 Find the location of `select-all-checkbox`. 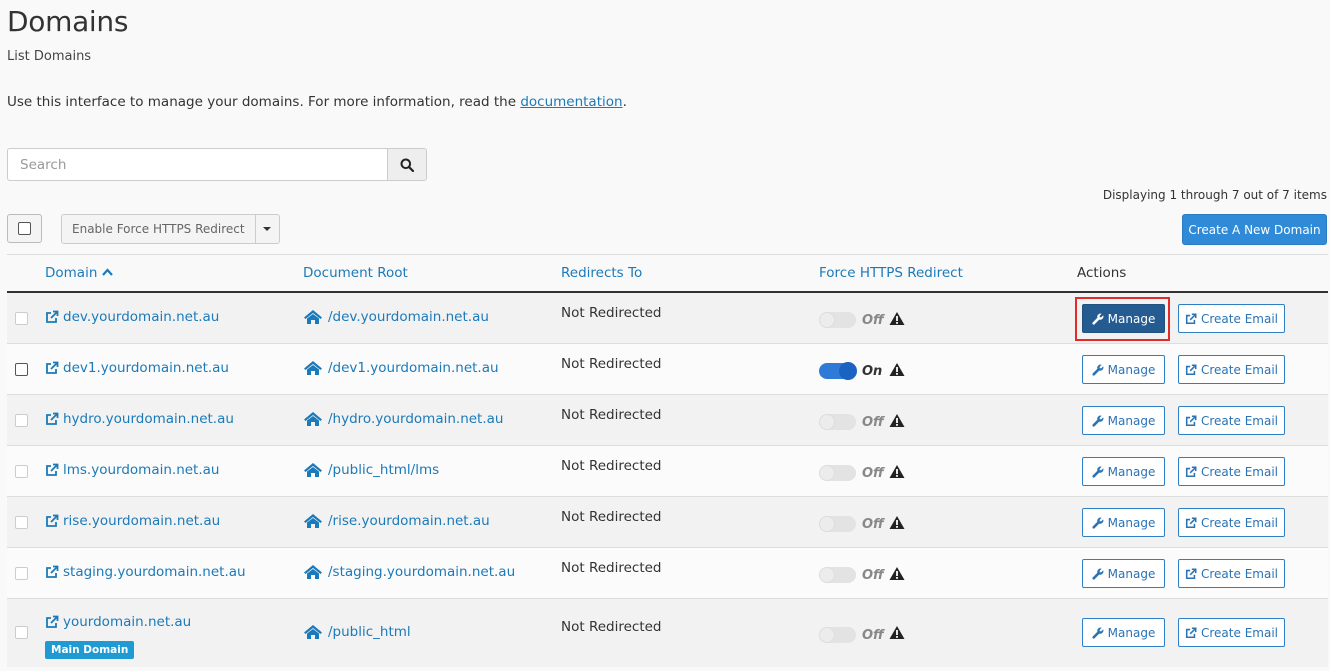

select-all-checkbox is located at coordinates (24, 228).